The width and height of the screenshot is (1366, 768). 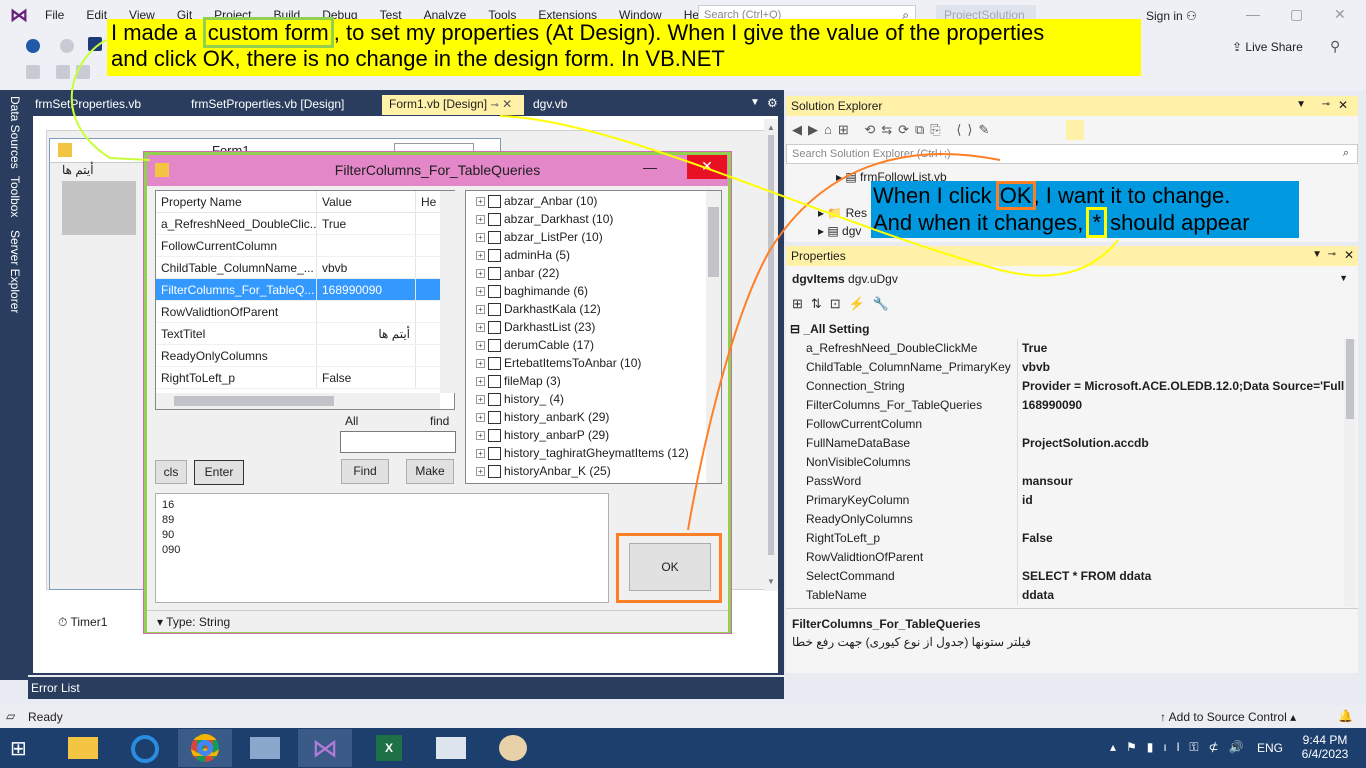 What do you see at coordinates (1171, 16) in the screenshot?
I see `sign-in-link: Sign in ⚇` at bounding box center [1171, 16].